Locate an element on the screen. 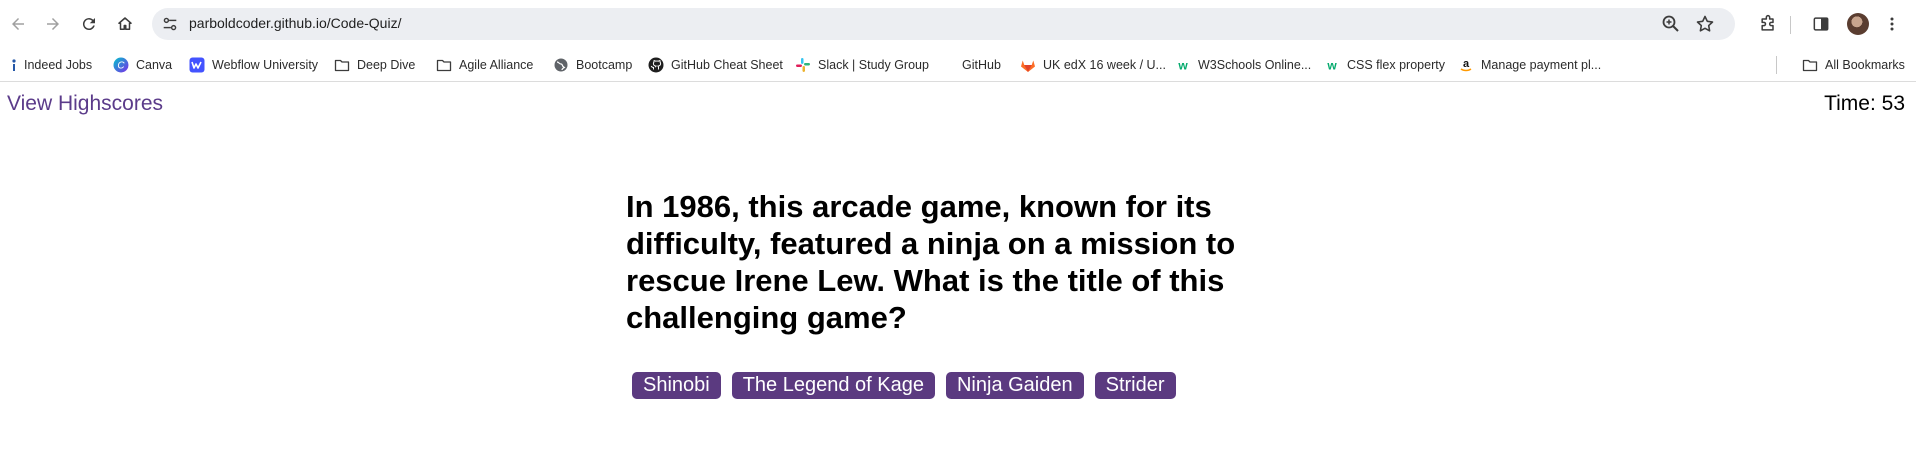  site-info-icon is located at coordinates (170, 24).